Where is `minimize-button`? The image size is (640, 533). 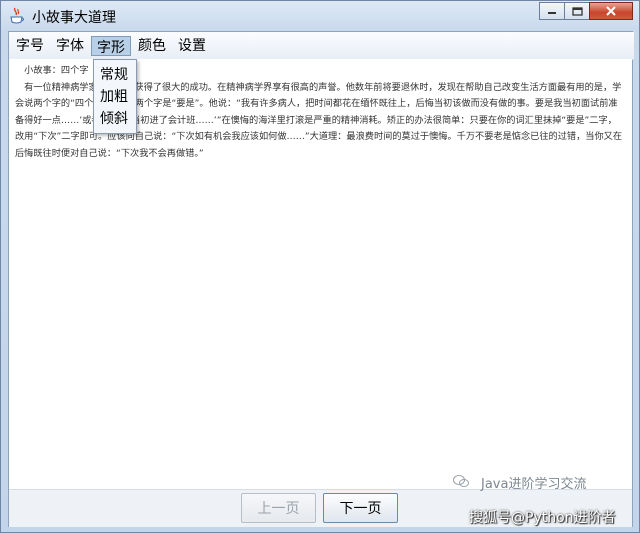 minimize-button is located at coordinates (552, 11).